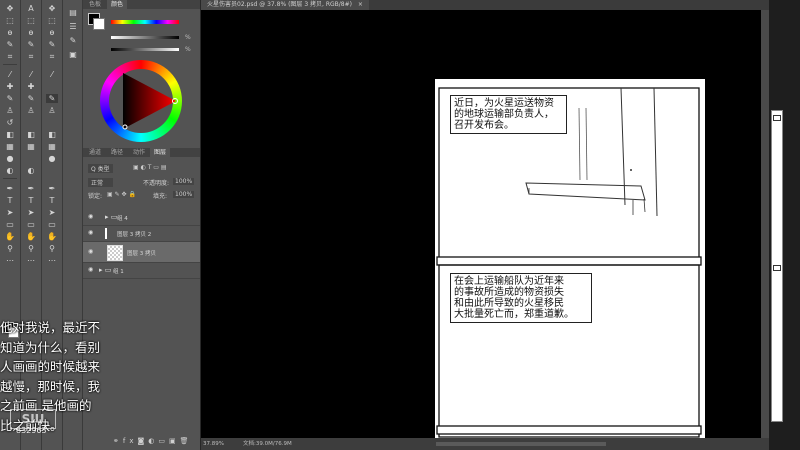  What do you see at coordinates (145, 49) in the screenshot?
I see `brightness-slider` at bounding box center [145, 49].